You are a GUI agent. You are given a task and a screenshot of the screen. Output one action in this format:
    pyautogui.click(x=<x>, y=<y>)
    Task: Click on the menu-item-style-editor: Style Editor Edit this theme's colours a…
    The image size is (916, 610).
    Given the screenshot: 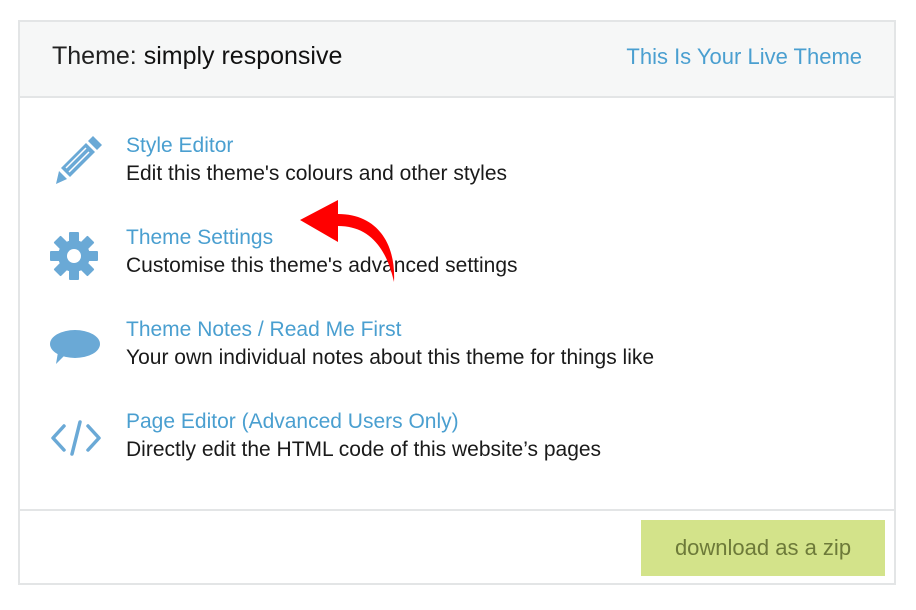 What is the action you would take?
    pyautogui.click(x=457, y=164)
    